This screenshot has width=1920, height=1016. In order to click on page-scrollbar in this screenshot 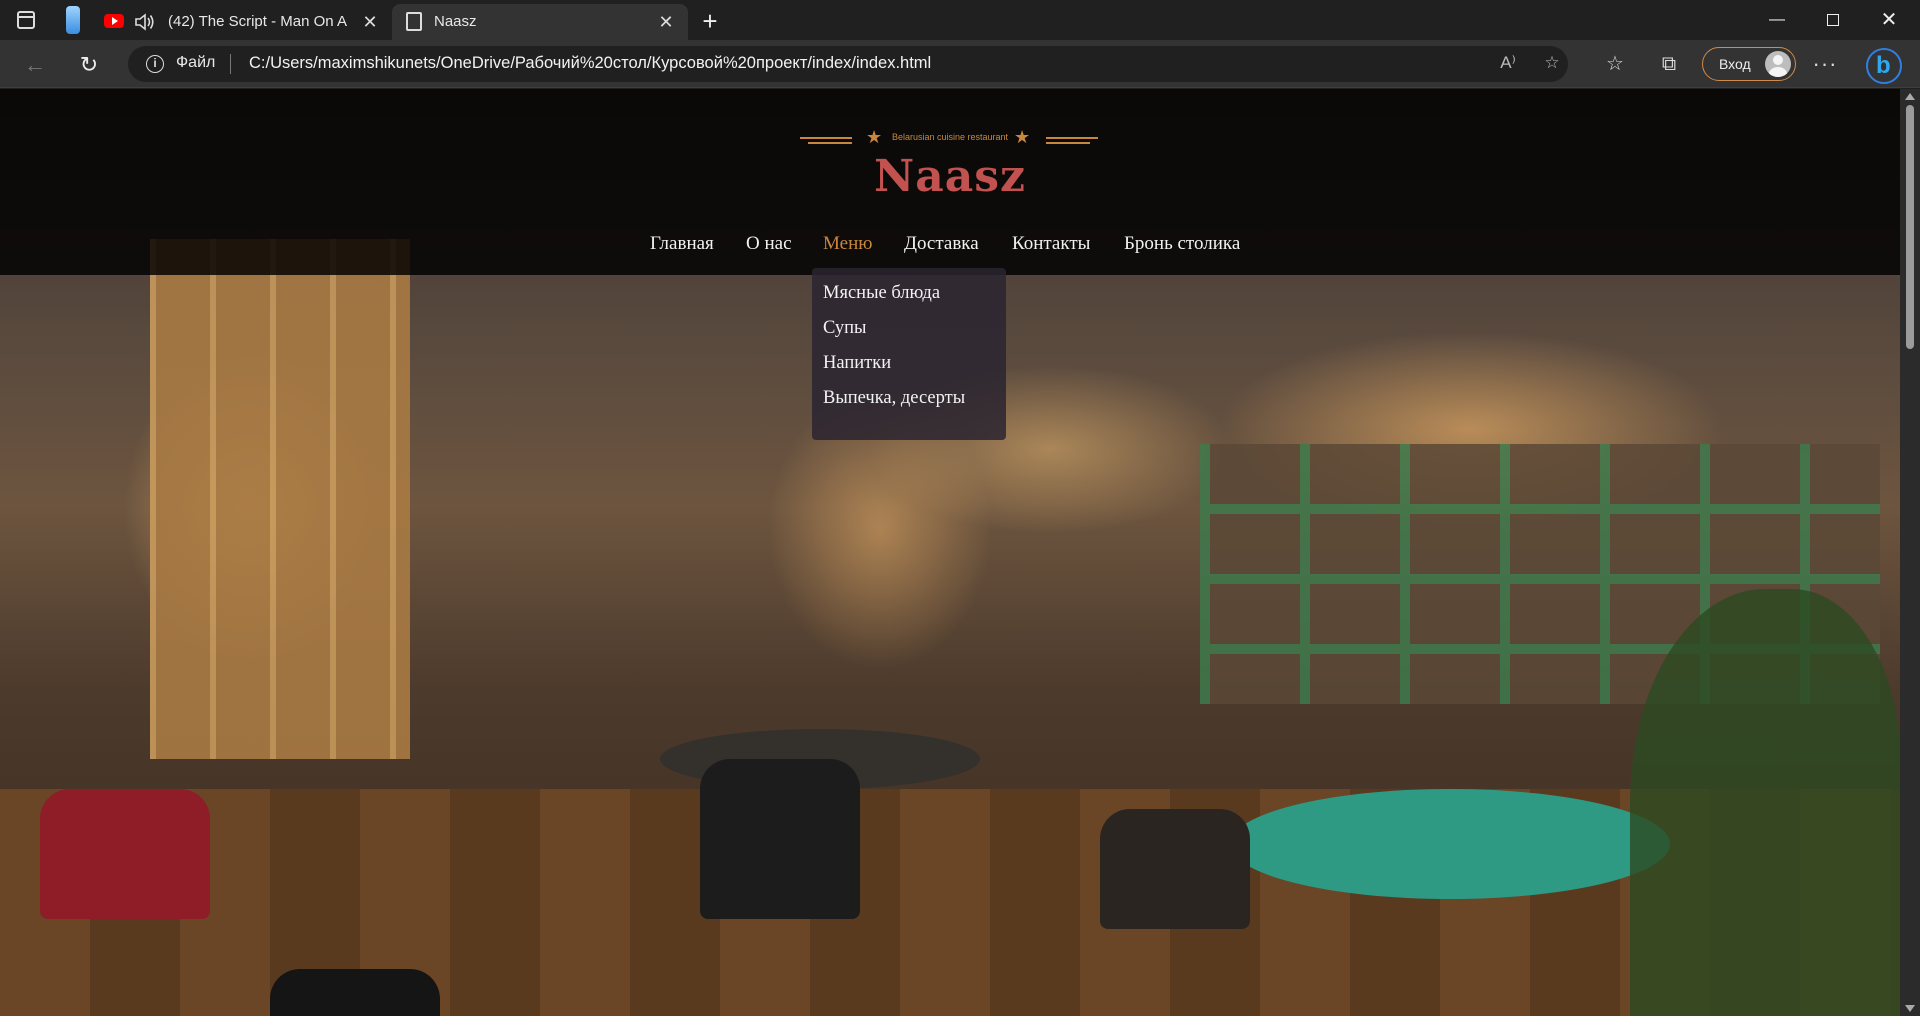, I will do `click(1910, 552)`.